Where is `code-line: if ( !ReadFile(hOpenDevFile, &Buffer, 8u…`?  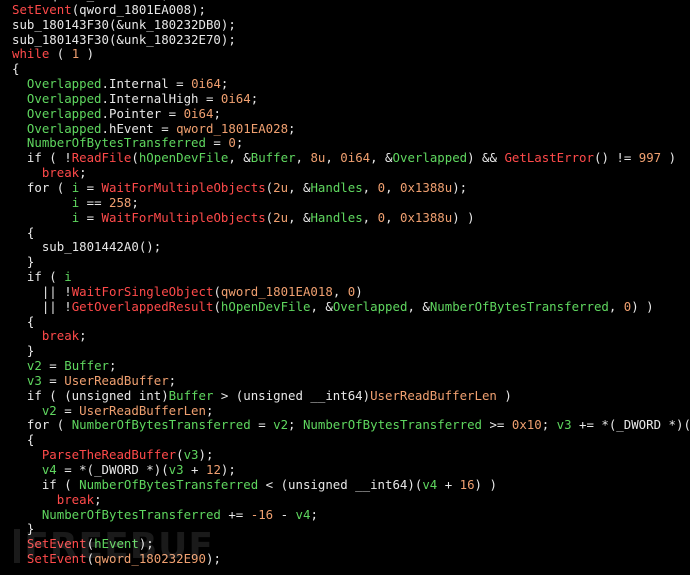
code-line: if ( !ReadFile(hOpenDevFile, &Buffer, 8u… is located at coordinates (351, 158).